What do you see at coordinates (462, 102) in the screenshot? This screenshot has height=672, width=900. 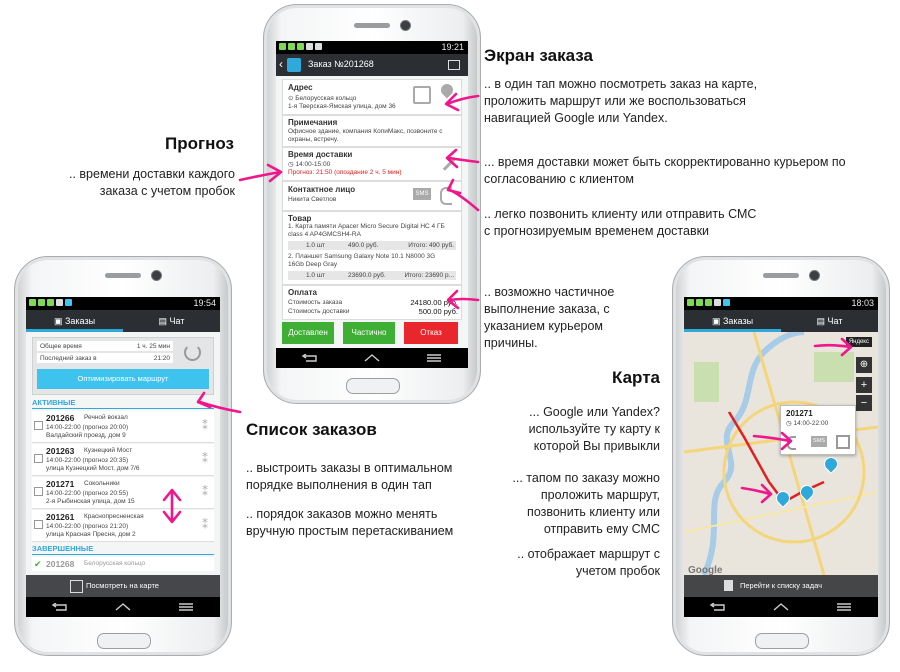 I see `arrow-map` at bounding box center [462, 102].